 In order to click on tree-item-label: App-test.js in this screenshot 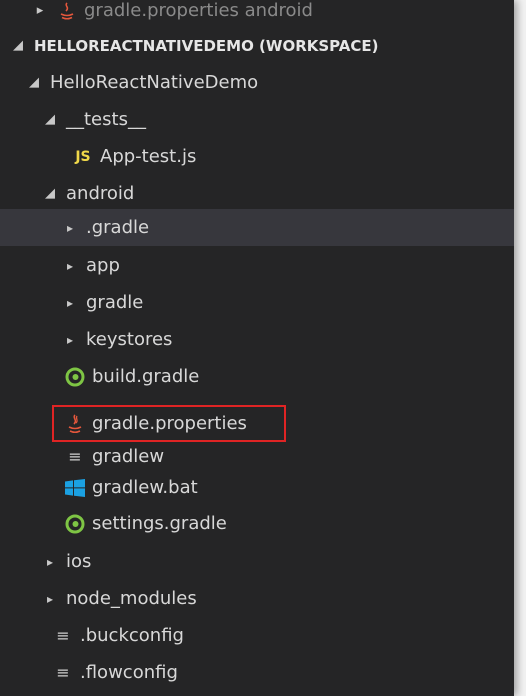, I will do `click(148, 156)`.